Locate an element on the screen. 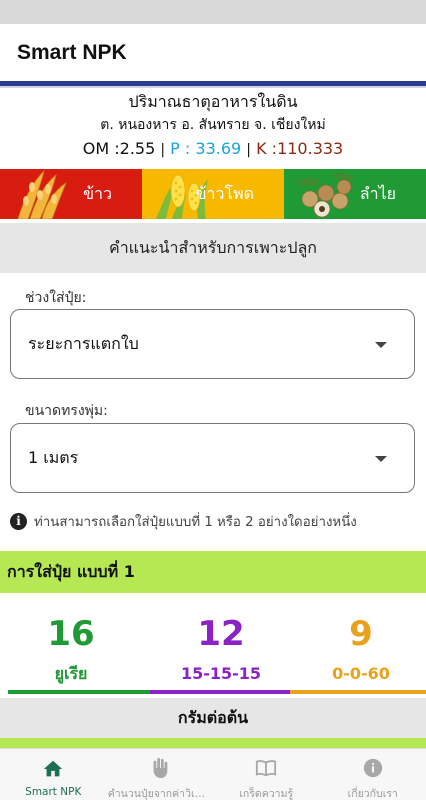 This screenshot has height=800, width=426. book-icon is located at coordinates (266, 768).